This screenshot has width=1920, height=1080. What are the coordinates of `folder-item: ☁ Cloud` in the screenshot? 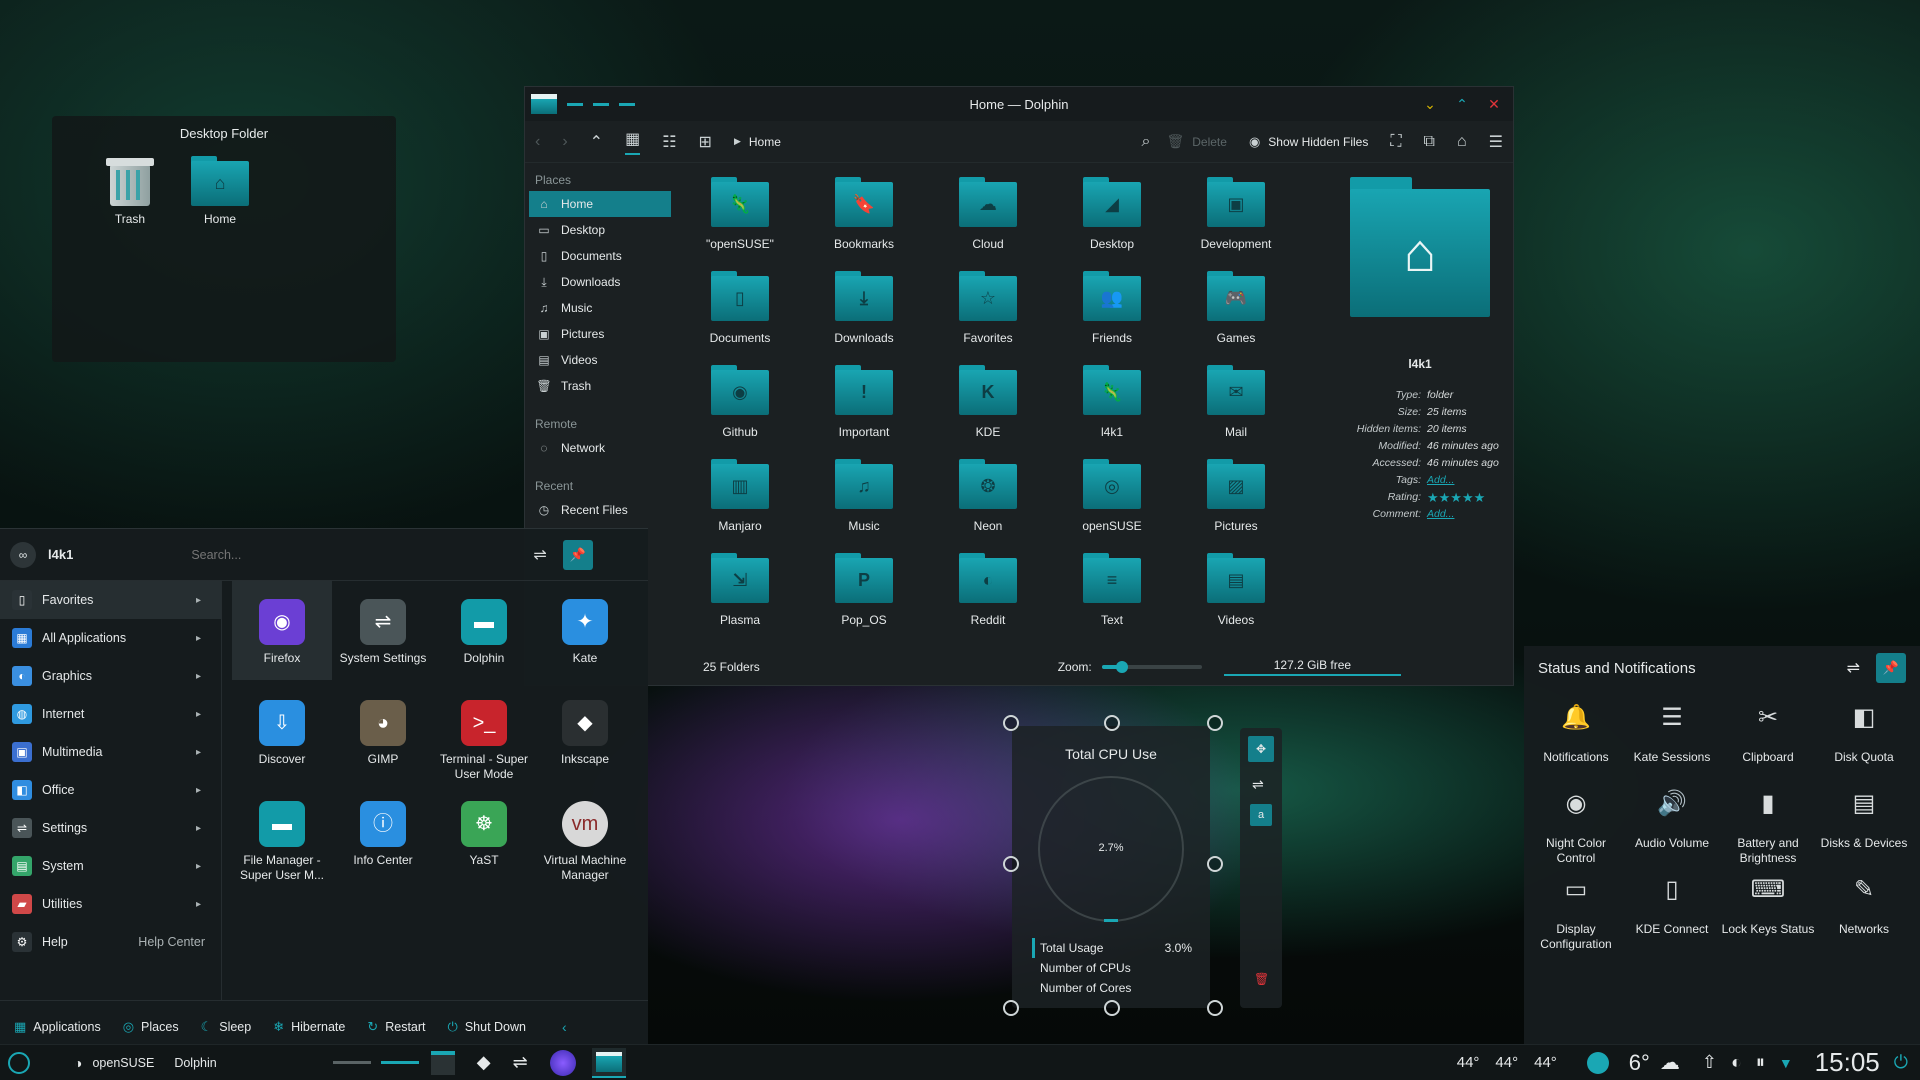 It's located at (988, 214).